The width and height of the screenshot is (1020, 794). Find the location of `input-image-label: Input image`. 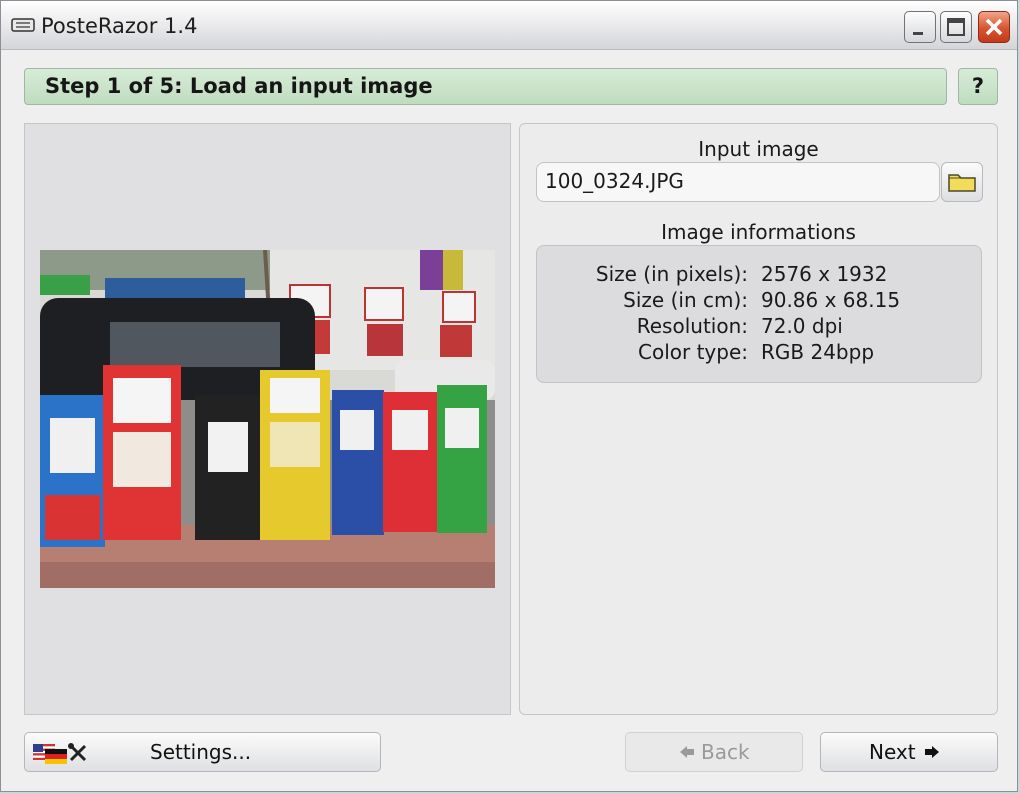

input-image-label: Input image is located at coordinates (758, 149).